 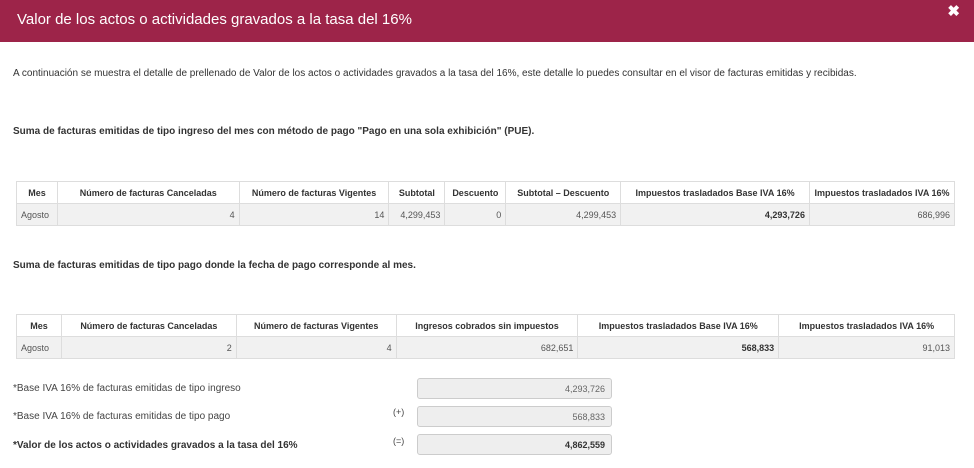 What do you see at coordinates (953, 12) in the screenshot?
I see `close-icon: ✖` at bounding box center [953, 12].